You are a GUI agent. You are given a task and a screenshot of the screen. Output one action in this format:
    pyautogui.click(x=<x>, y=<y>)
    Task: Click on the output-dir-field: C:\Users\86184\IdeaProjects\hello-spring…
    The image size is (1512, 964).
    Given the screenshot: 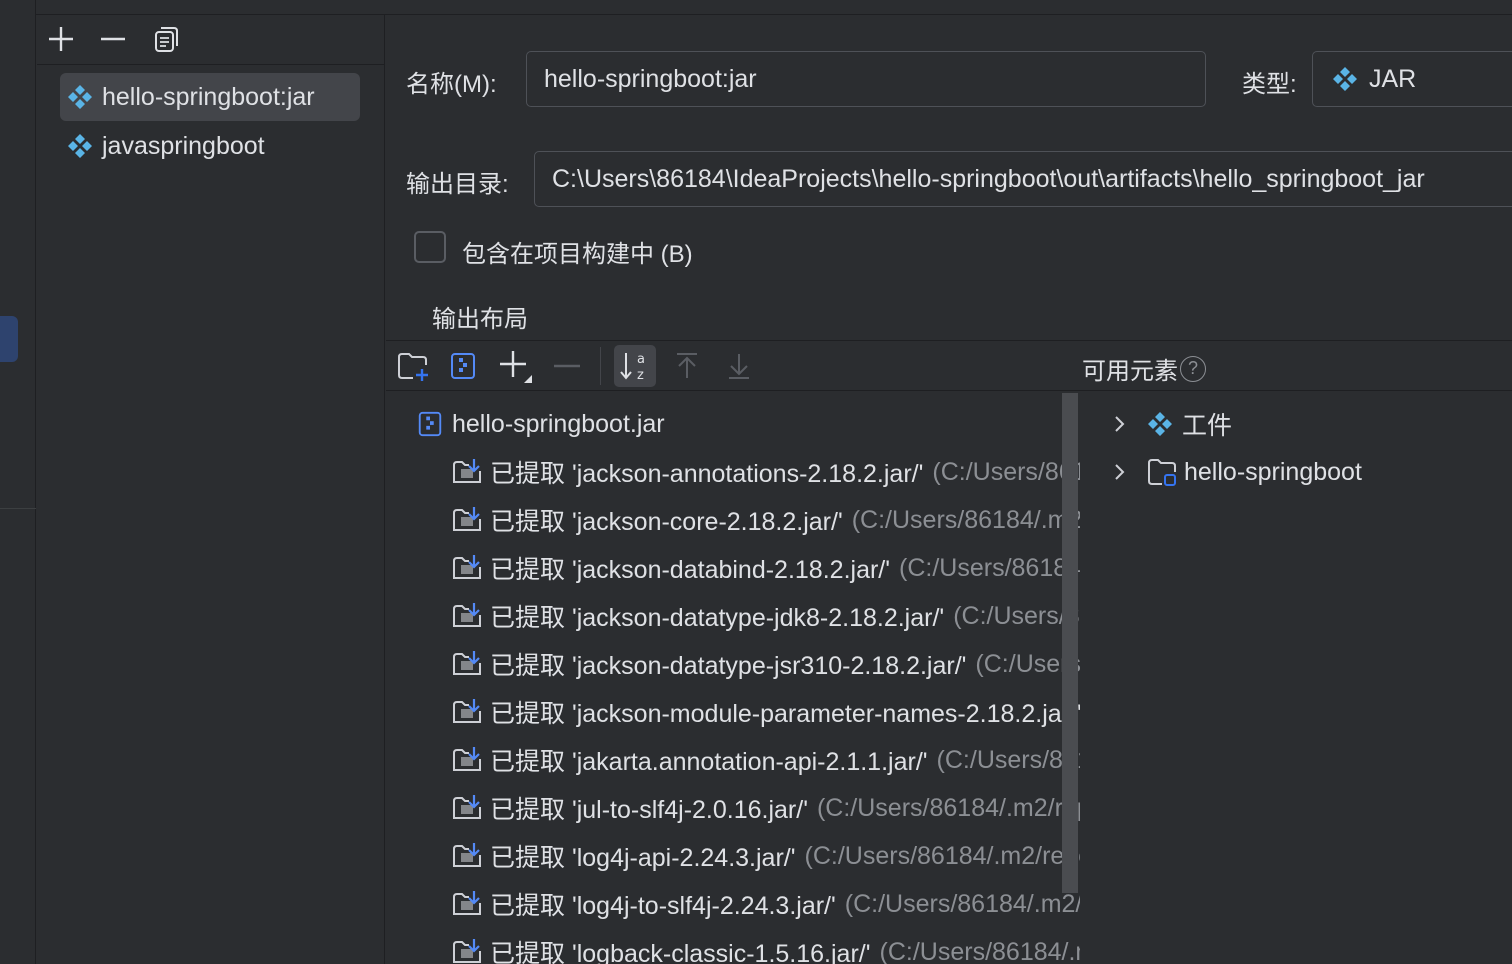 What is the action you would take?
    pyautogui.click(x=1023, y=179)
    